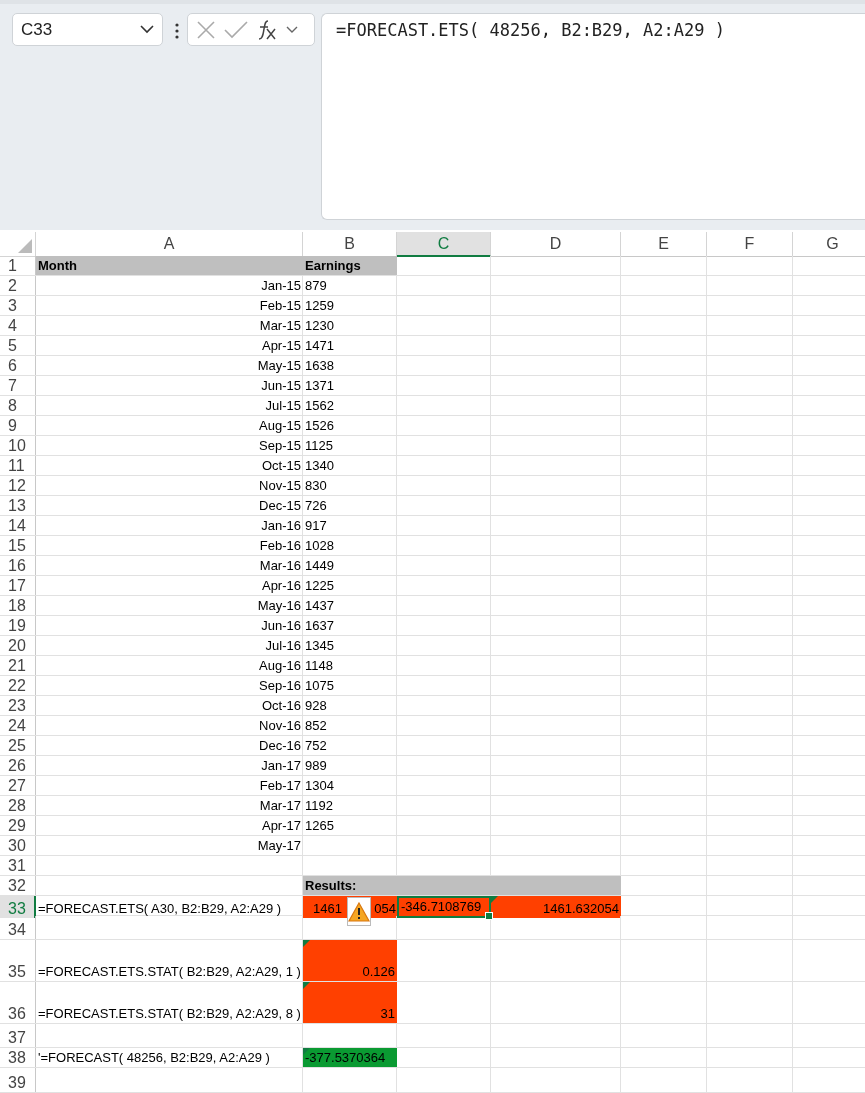 The image size is (865, 1093). I want to click on row-header: 27, so click(18, 785).